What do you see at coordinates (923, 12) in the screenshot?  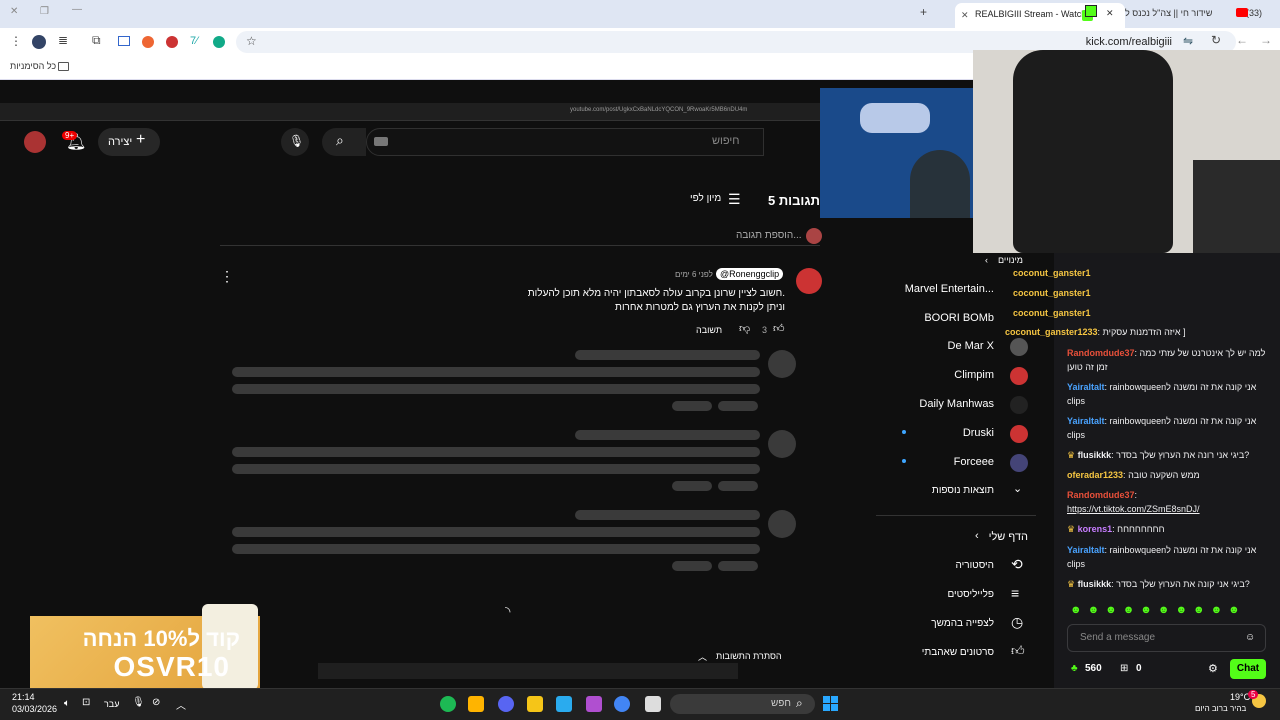 I see `new-tab-icon: +` at bounding box center [923, 12].